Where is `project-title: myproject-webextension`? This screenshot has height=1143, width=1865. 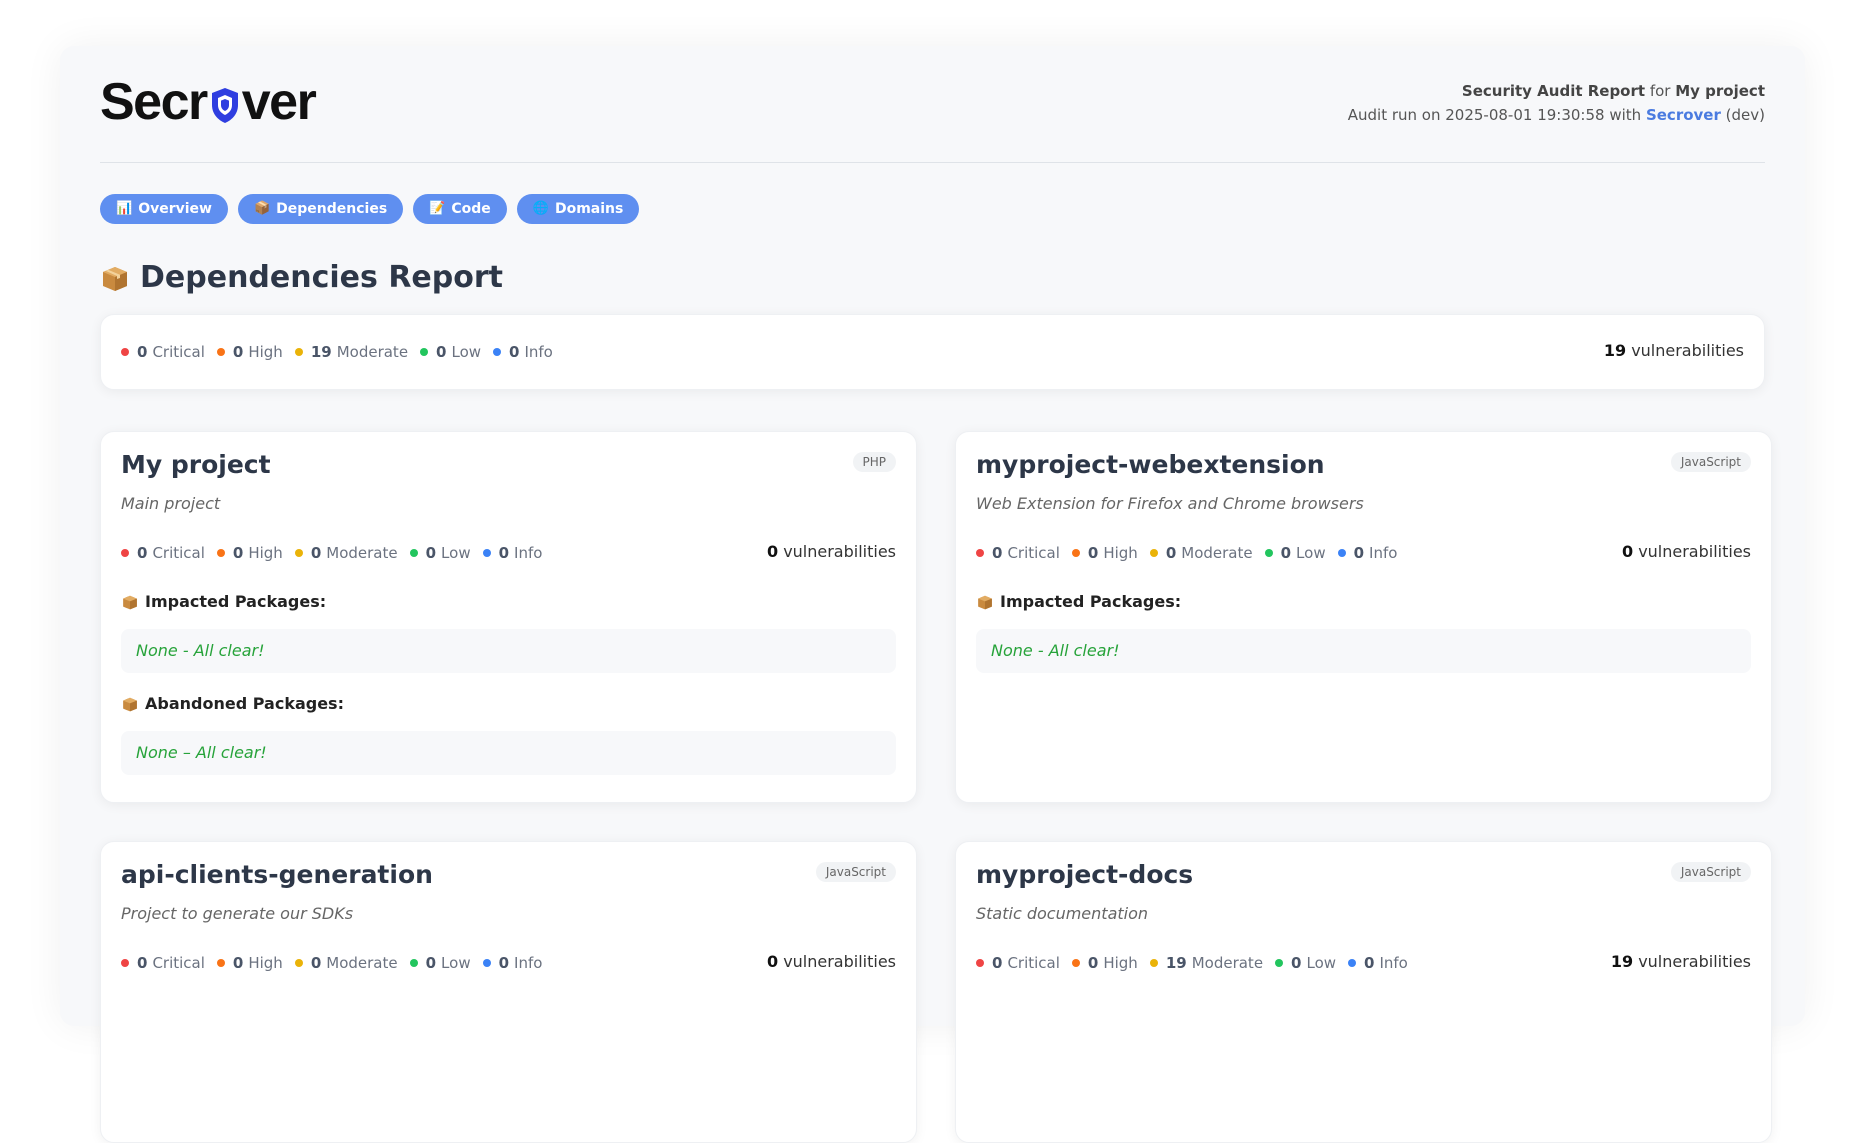 project-title: myproject-webextension is located at coordinates (1150, 464).